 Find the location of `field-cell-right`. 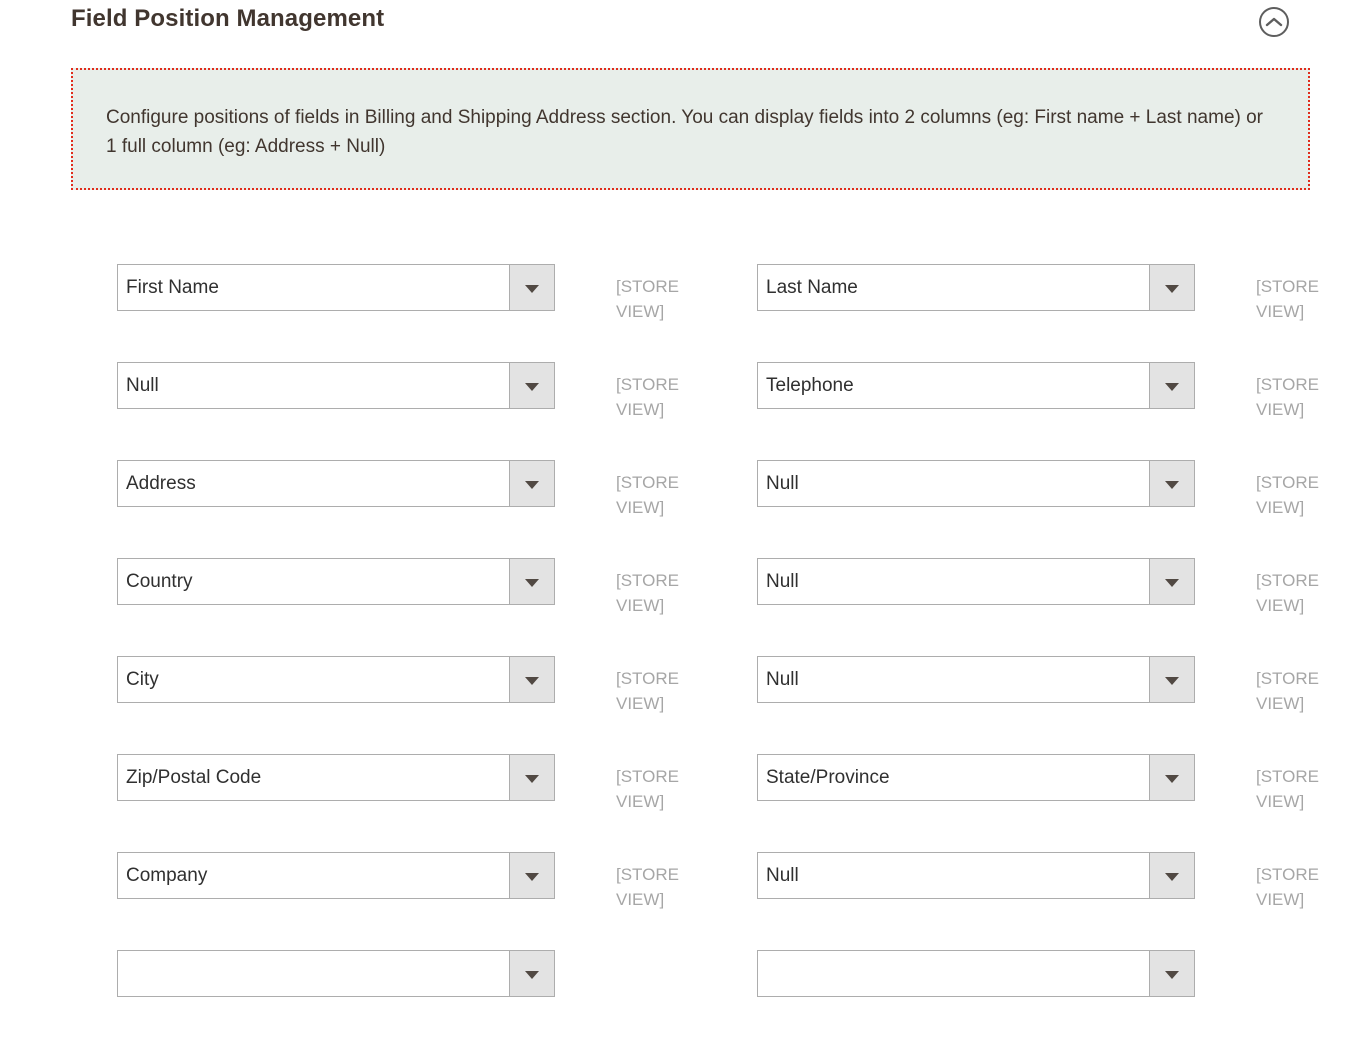

field-cell-right is located at coordinates (976, 973).